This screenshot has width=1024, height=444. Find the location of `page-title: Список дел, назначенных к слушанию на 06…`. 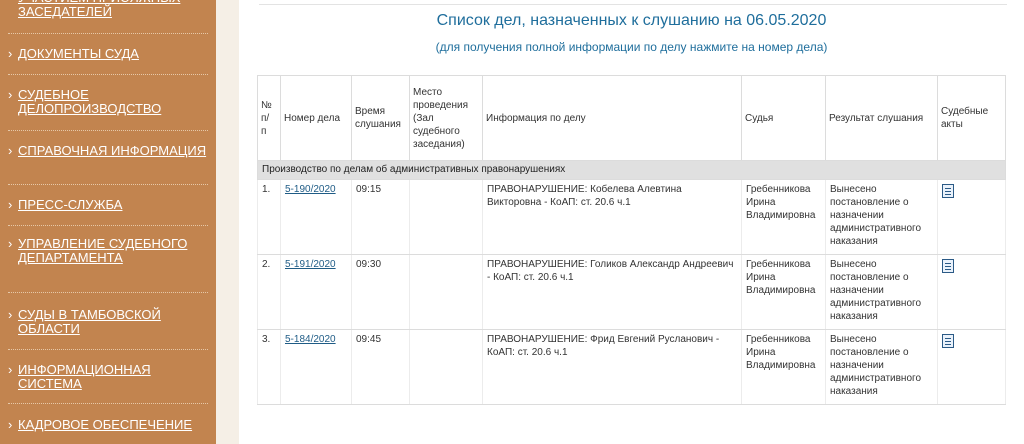

page-title: Список дел, назначенных к слушанию на 06… is located at coordinates (631, 20).